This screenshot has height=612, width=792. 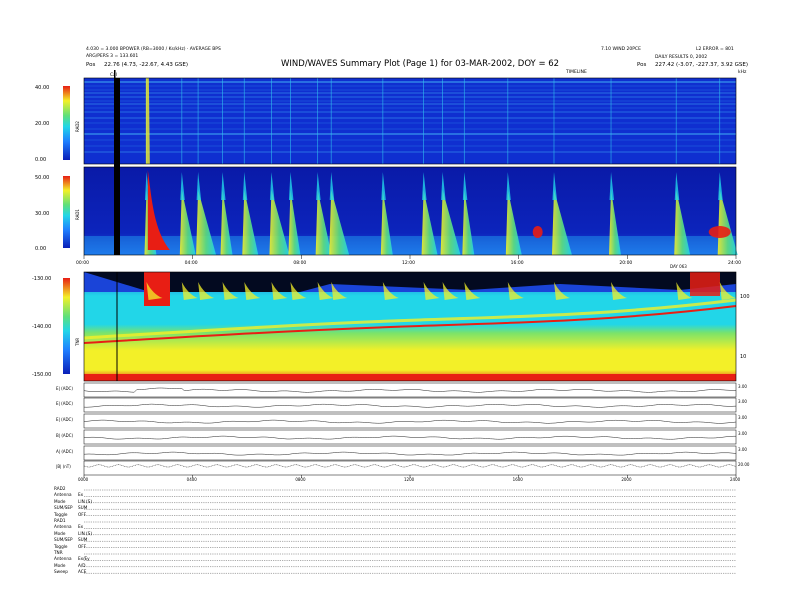 I want to click on tnr-bottom-band, so click(x=410, y=377).